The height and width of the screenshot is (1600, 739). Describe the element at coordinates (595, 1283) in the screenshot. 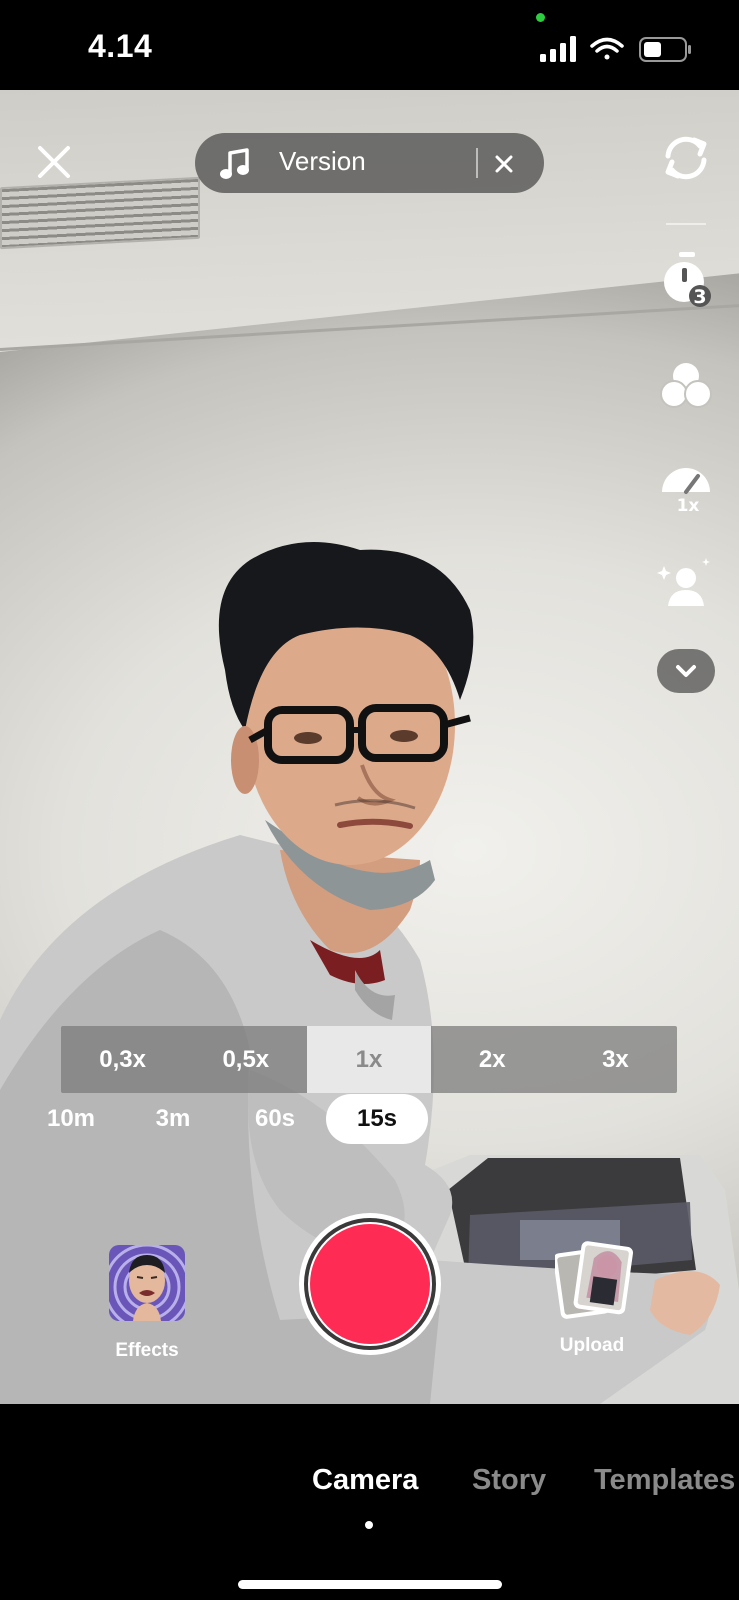

I see `upload-button` at that location.